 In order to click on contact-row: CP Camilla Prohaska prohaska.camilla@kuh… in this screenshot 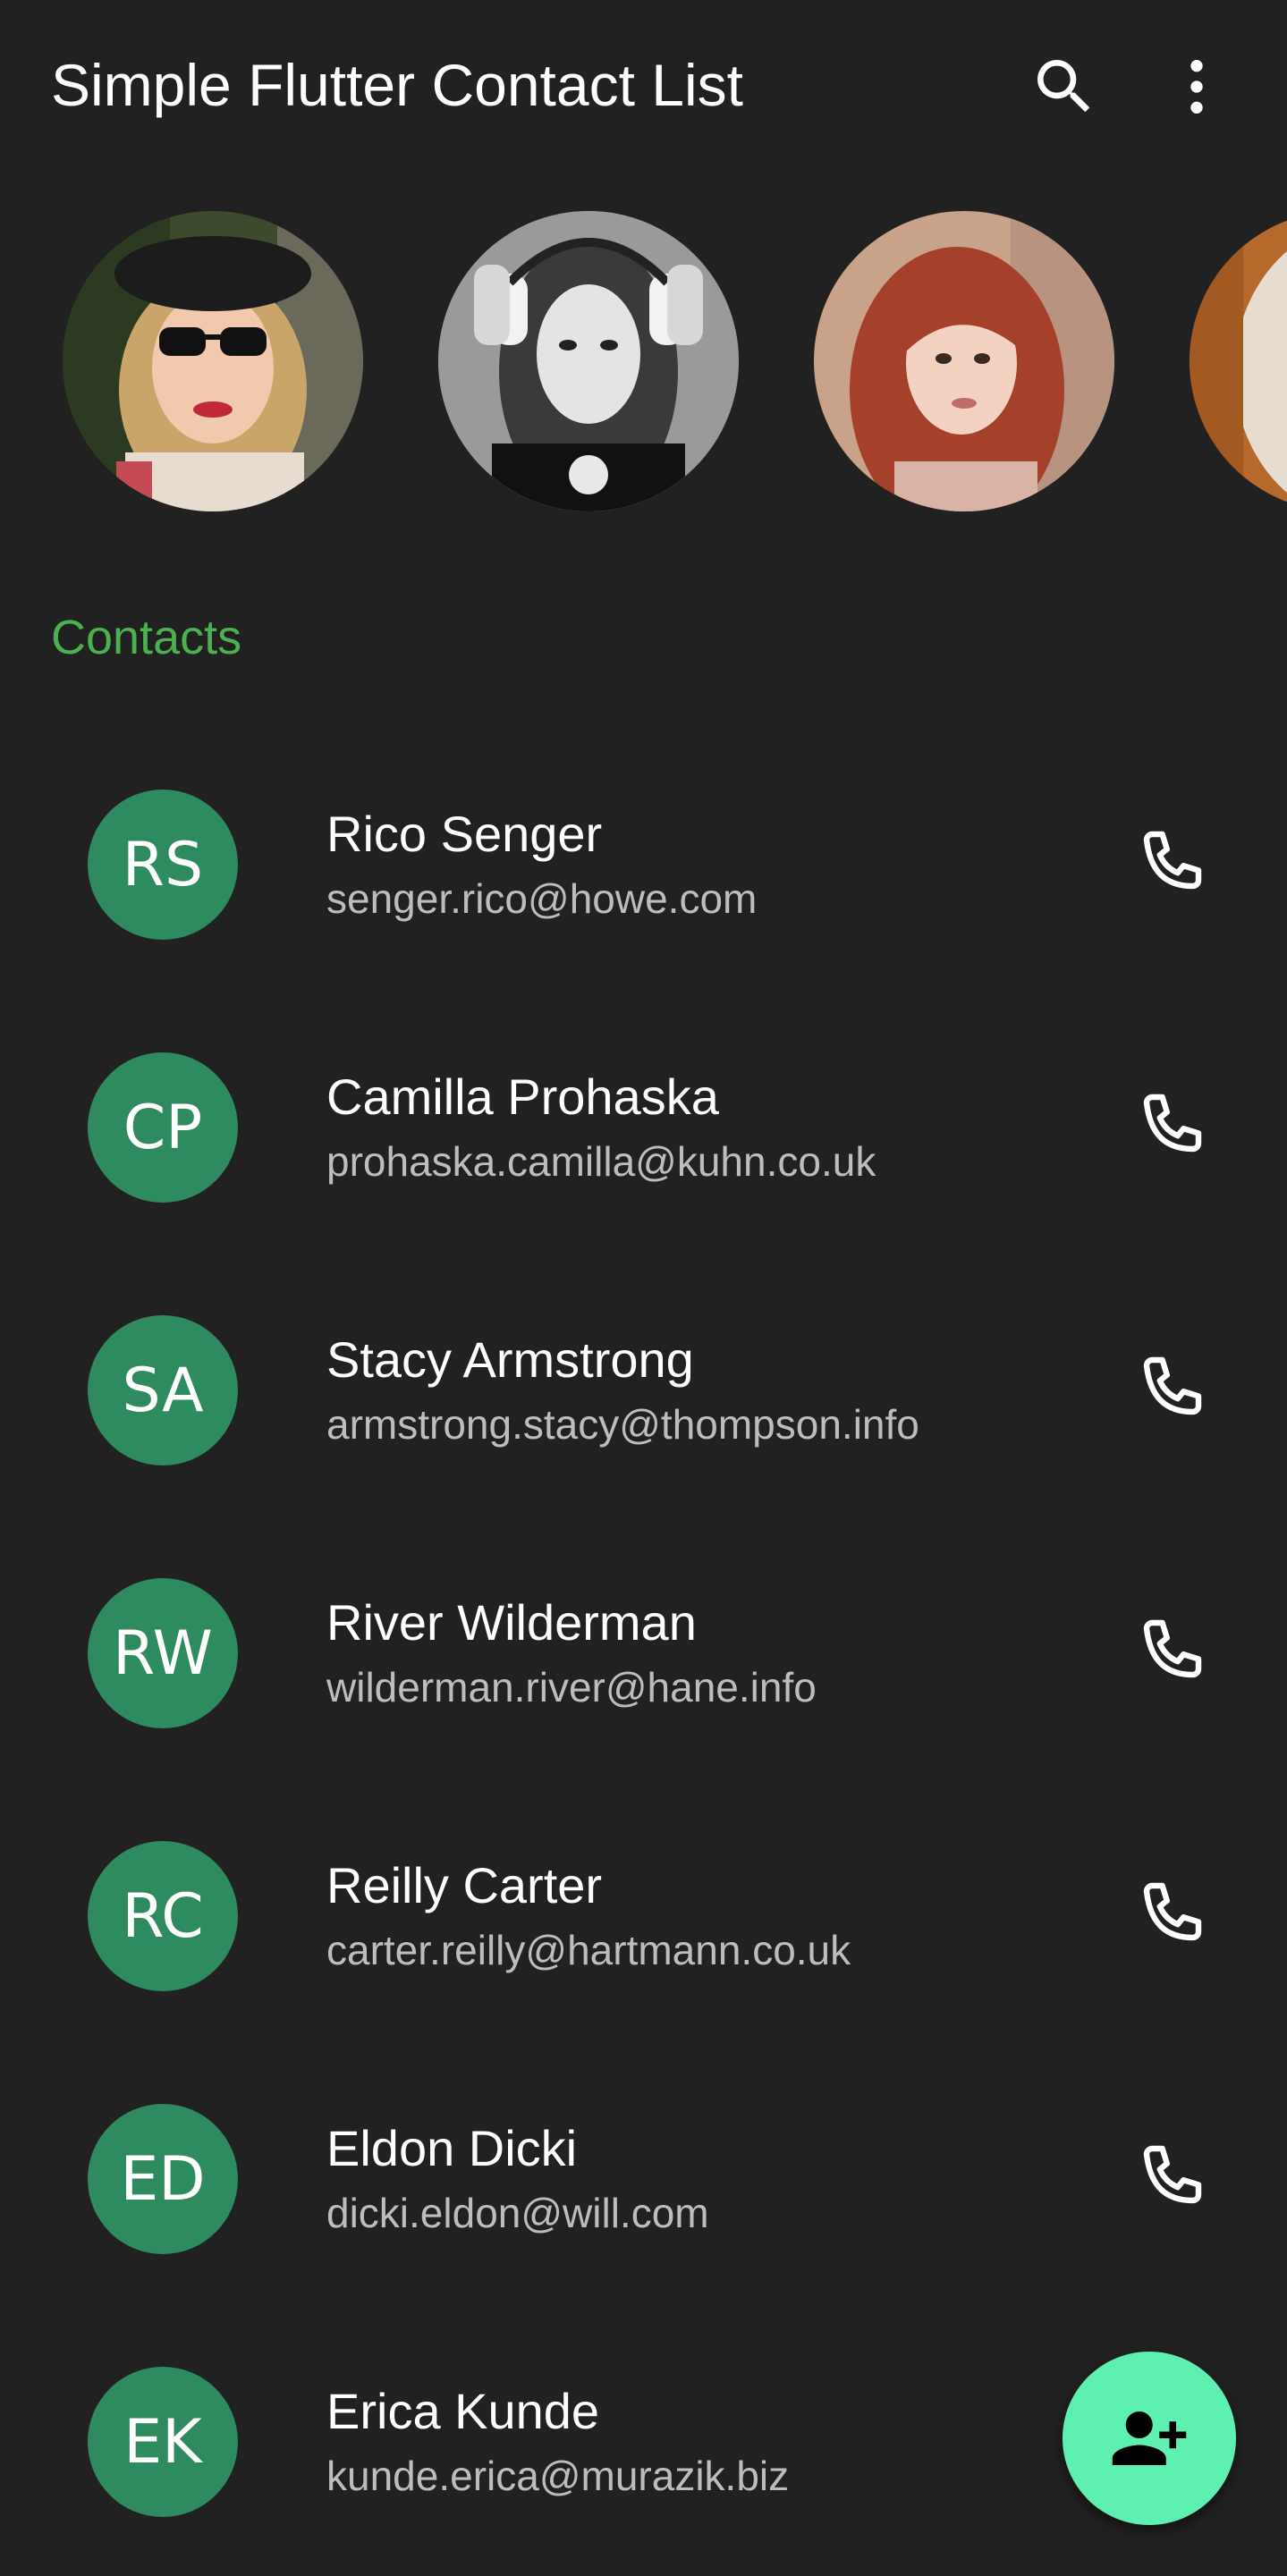, I will do `click(643, 1127)`.